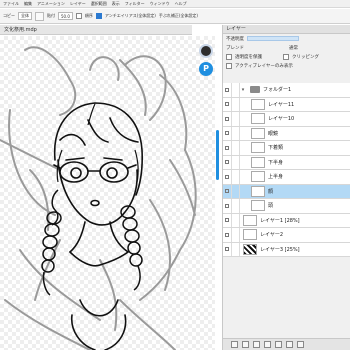 This screenshot has width=350, height=350. What do you see at coordinates (99, 4) in the screenshot?
I see `menu-select: 選択範囲` at bounding box center [99, 4].